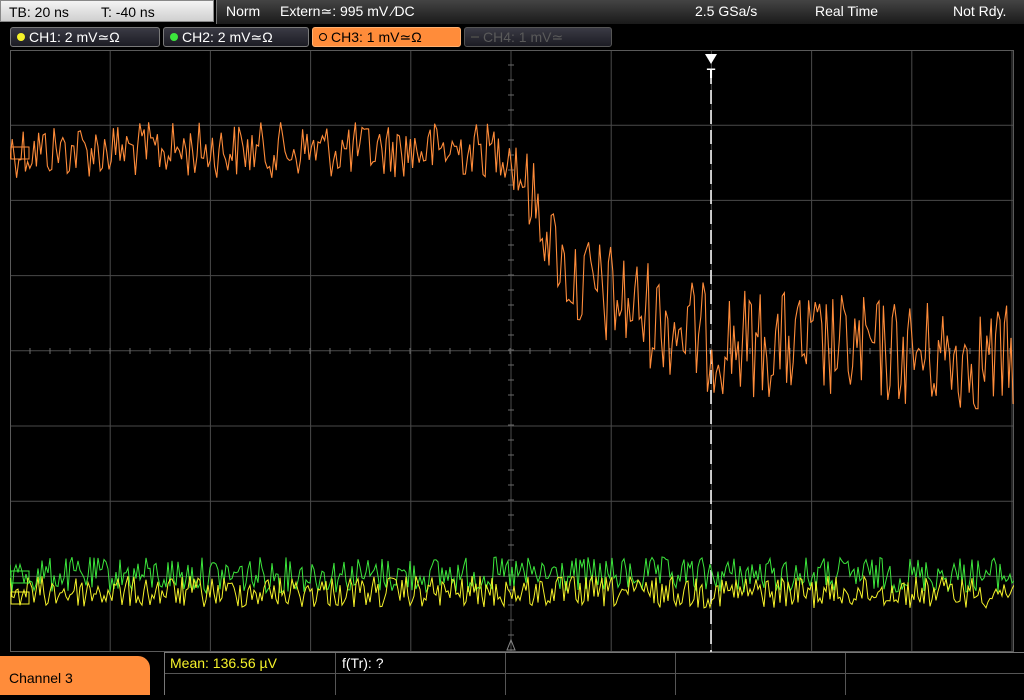 Image resolution: width=1024 pixels, height=700 pixels. I want to click on ch4-label: CH4: 1 mV≃, so click(523, 37).